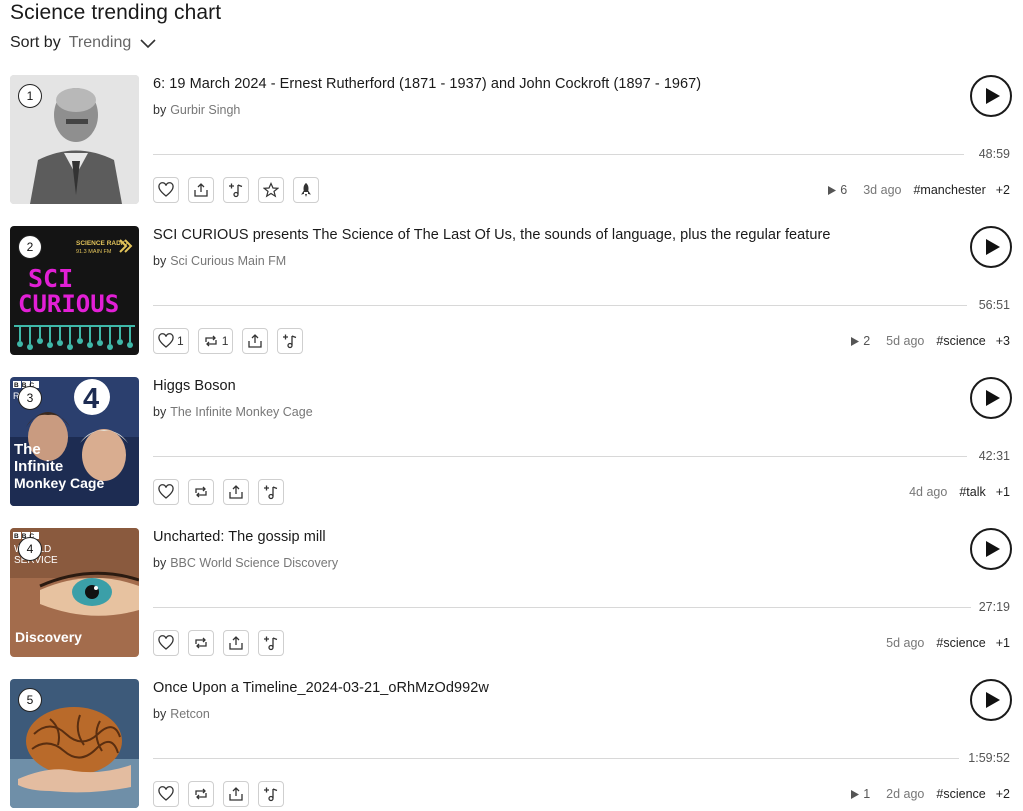  What do you see at coordinates (239, 537) in the screenshot?
I see `track-title: Uncharted: The gossip mill` at bounding box center [239, 537].